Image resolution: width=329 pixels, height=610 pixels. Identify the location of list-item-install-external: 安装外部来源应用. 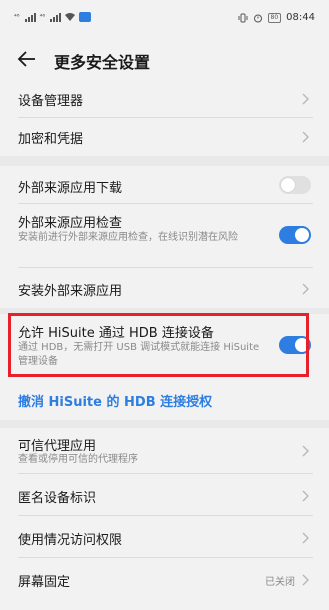
(164, 288).